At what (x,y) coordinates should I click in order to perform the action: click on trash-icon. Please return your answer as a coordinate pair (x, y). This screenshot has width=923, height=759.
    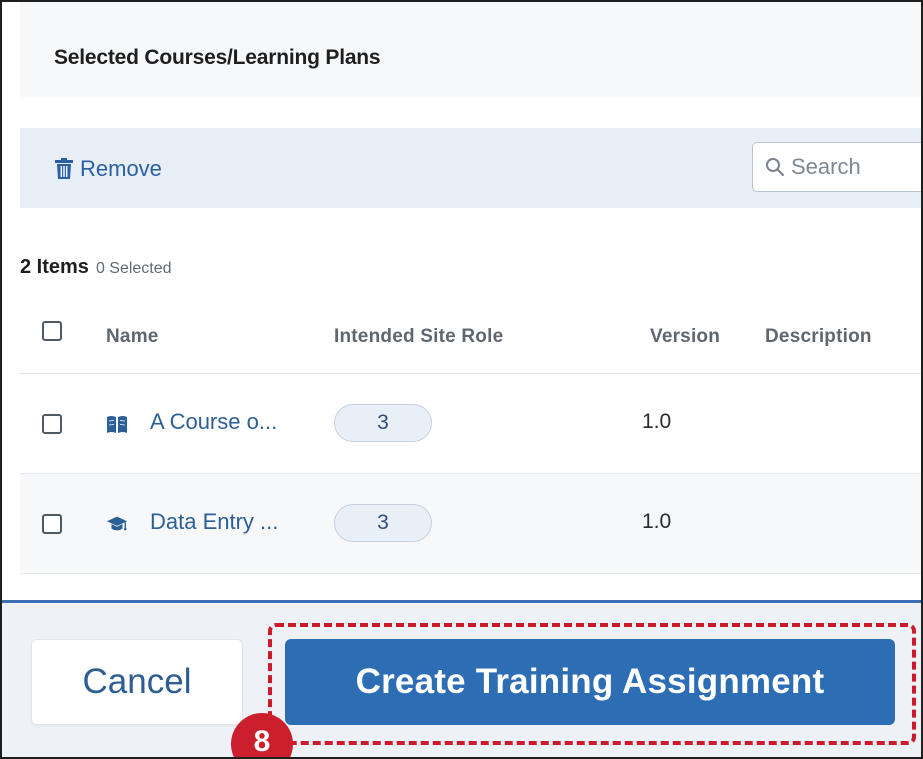
    Looking at the image, I should click on (64, 168).